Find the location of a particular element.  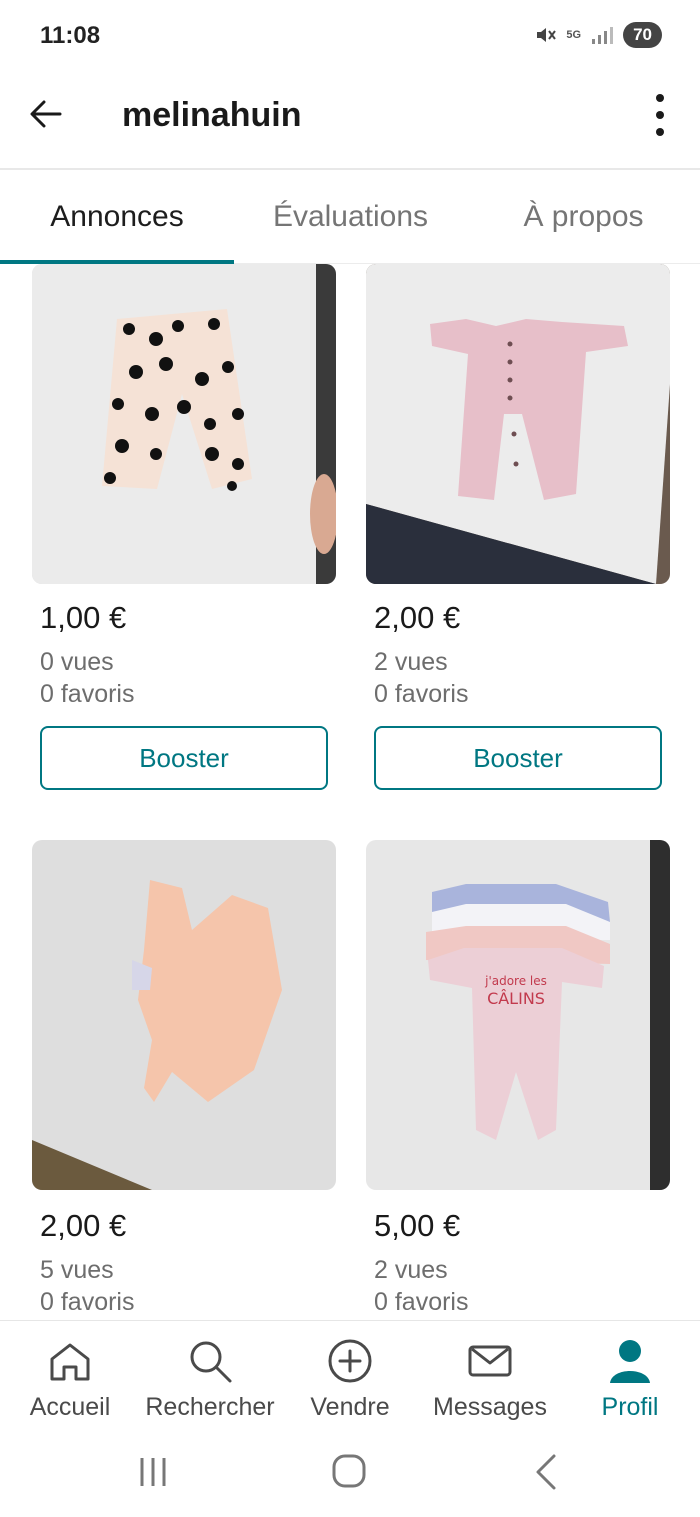

bodysuit-print-line1: j'adore les is located at coordinates (515, 981).